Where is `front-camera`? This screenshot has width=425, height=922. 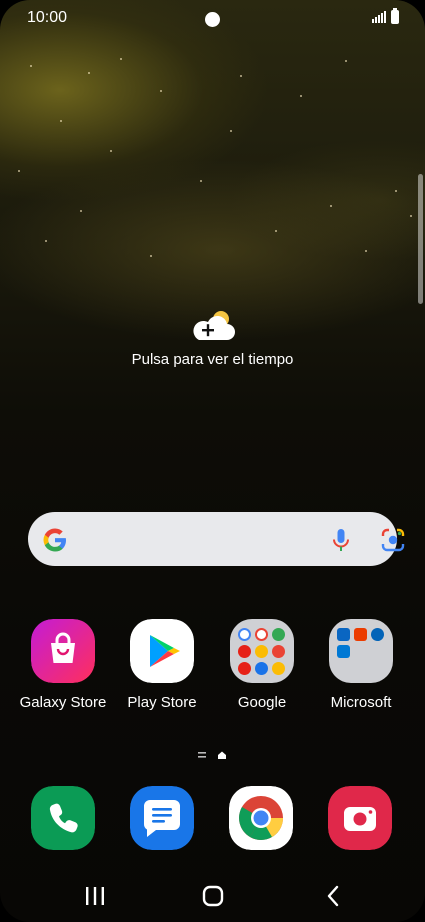 front-camera is located at coordinates (212, 19).